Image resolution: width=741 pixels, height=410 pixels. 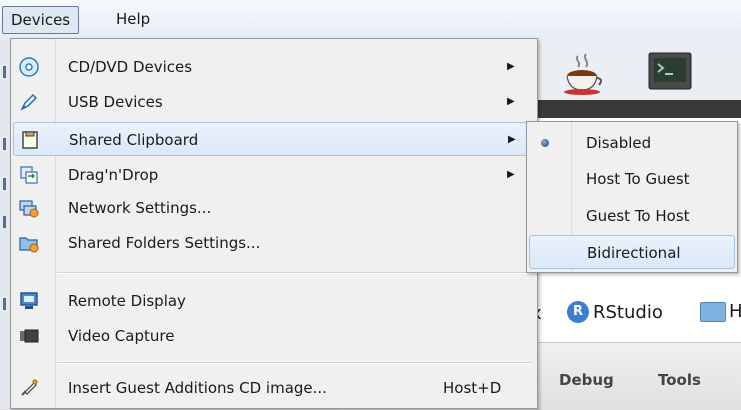 I want to click on network-settings-icon, so click(x=29, y=209).